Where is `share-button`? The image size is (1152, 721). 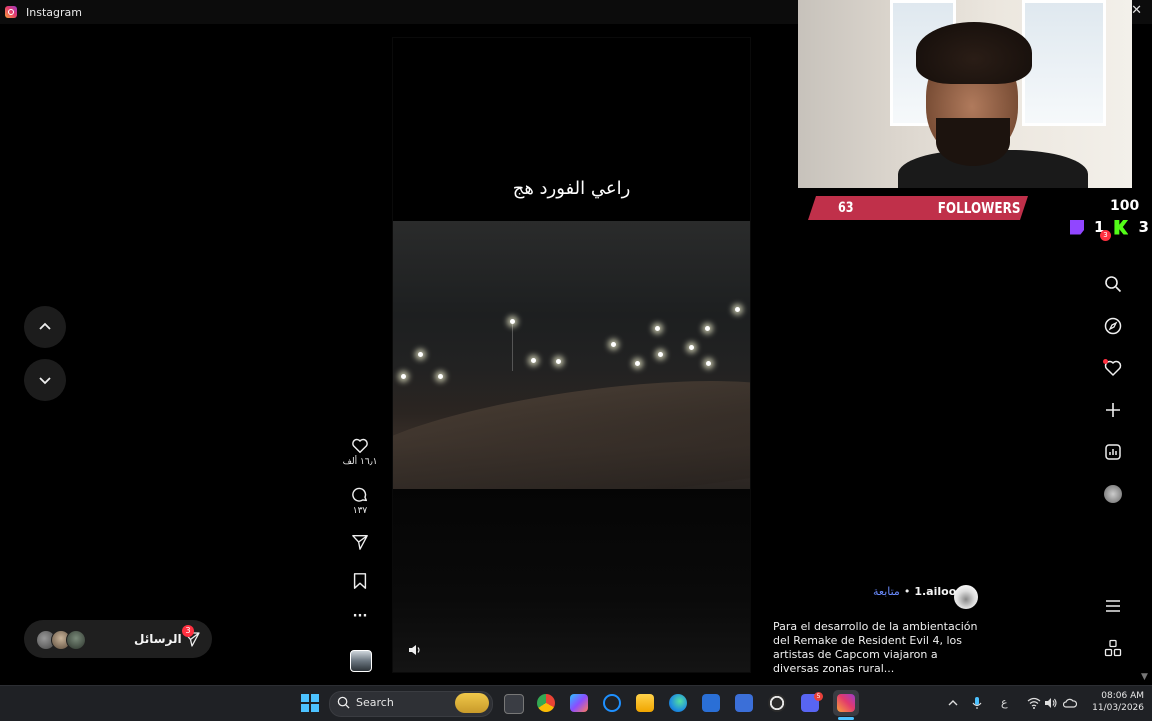
share-button is located at coordinates (360, 542).